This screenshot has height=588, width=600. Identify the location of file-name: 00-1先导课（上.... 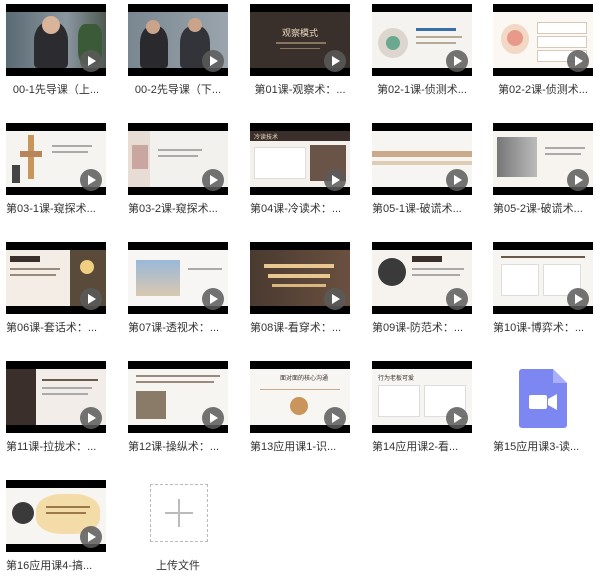
(56, 90).